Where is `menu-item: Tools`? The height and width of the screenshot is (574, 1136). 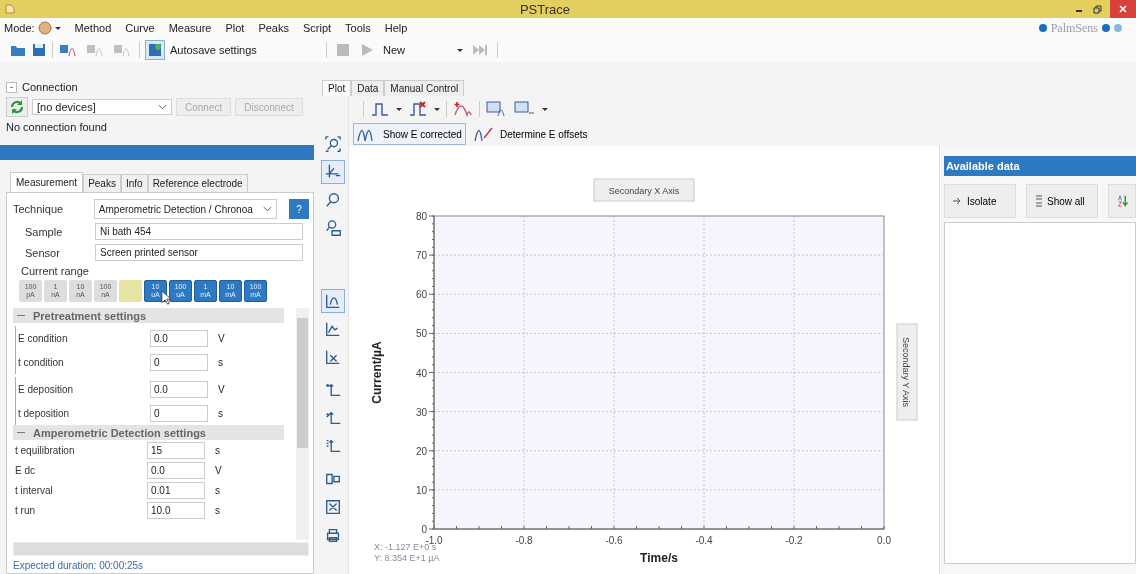 menu-item: Tools is located at coordinates (358, 28).